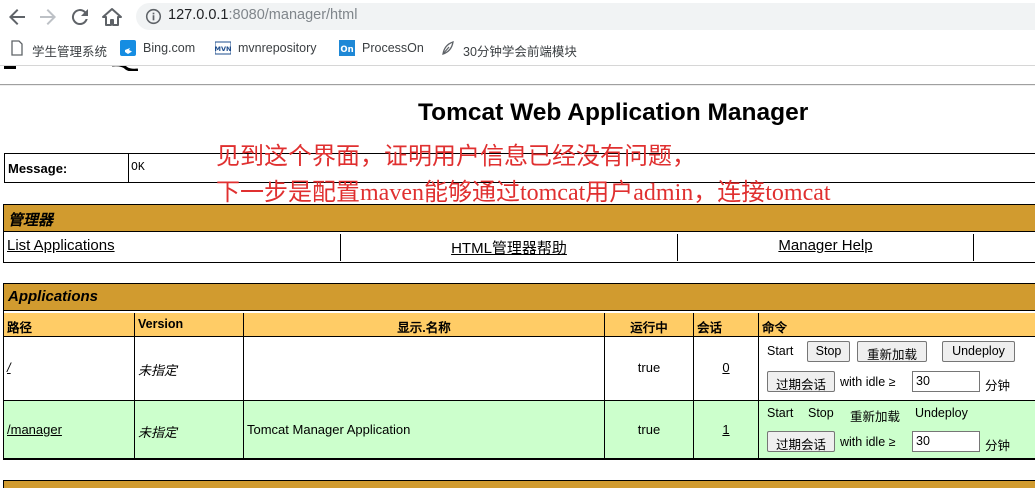  What do you see at coordinates (875, 417) in the screenshot?
I see `reload-label: 重新加载` at bounding box center [875, 417].